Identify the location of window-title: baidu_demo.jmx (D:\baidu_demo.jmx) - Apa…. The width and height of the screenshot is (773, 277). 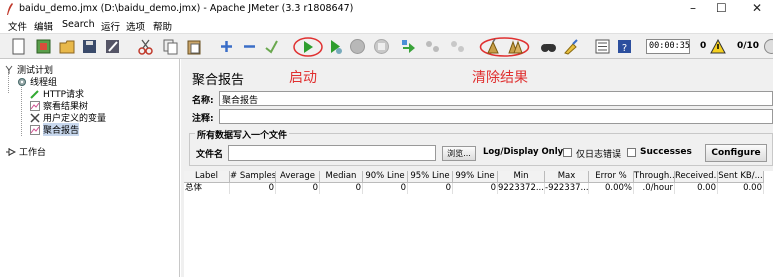
(186, 8).